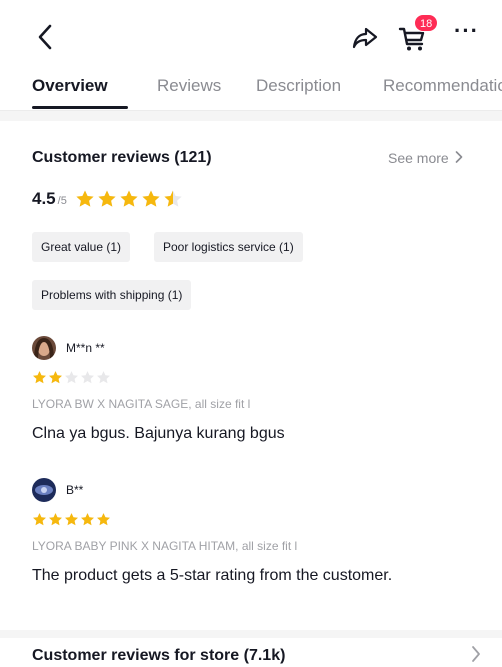 The height and width of the screenshot is (667, 502). What do you see at coordinates (70, 86) in the screenshot?
I see `tab-overview: Overview` at bounding box center [70, 86].